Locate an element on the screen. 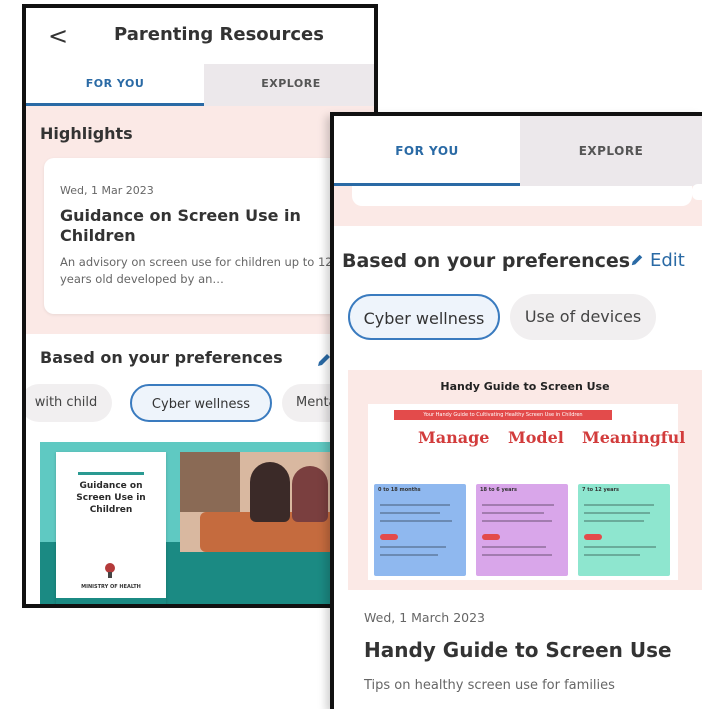  preference-chips: with child Cyber wellness Menta is located at coordinates (200, 404).